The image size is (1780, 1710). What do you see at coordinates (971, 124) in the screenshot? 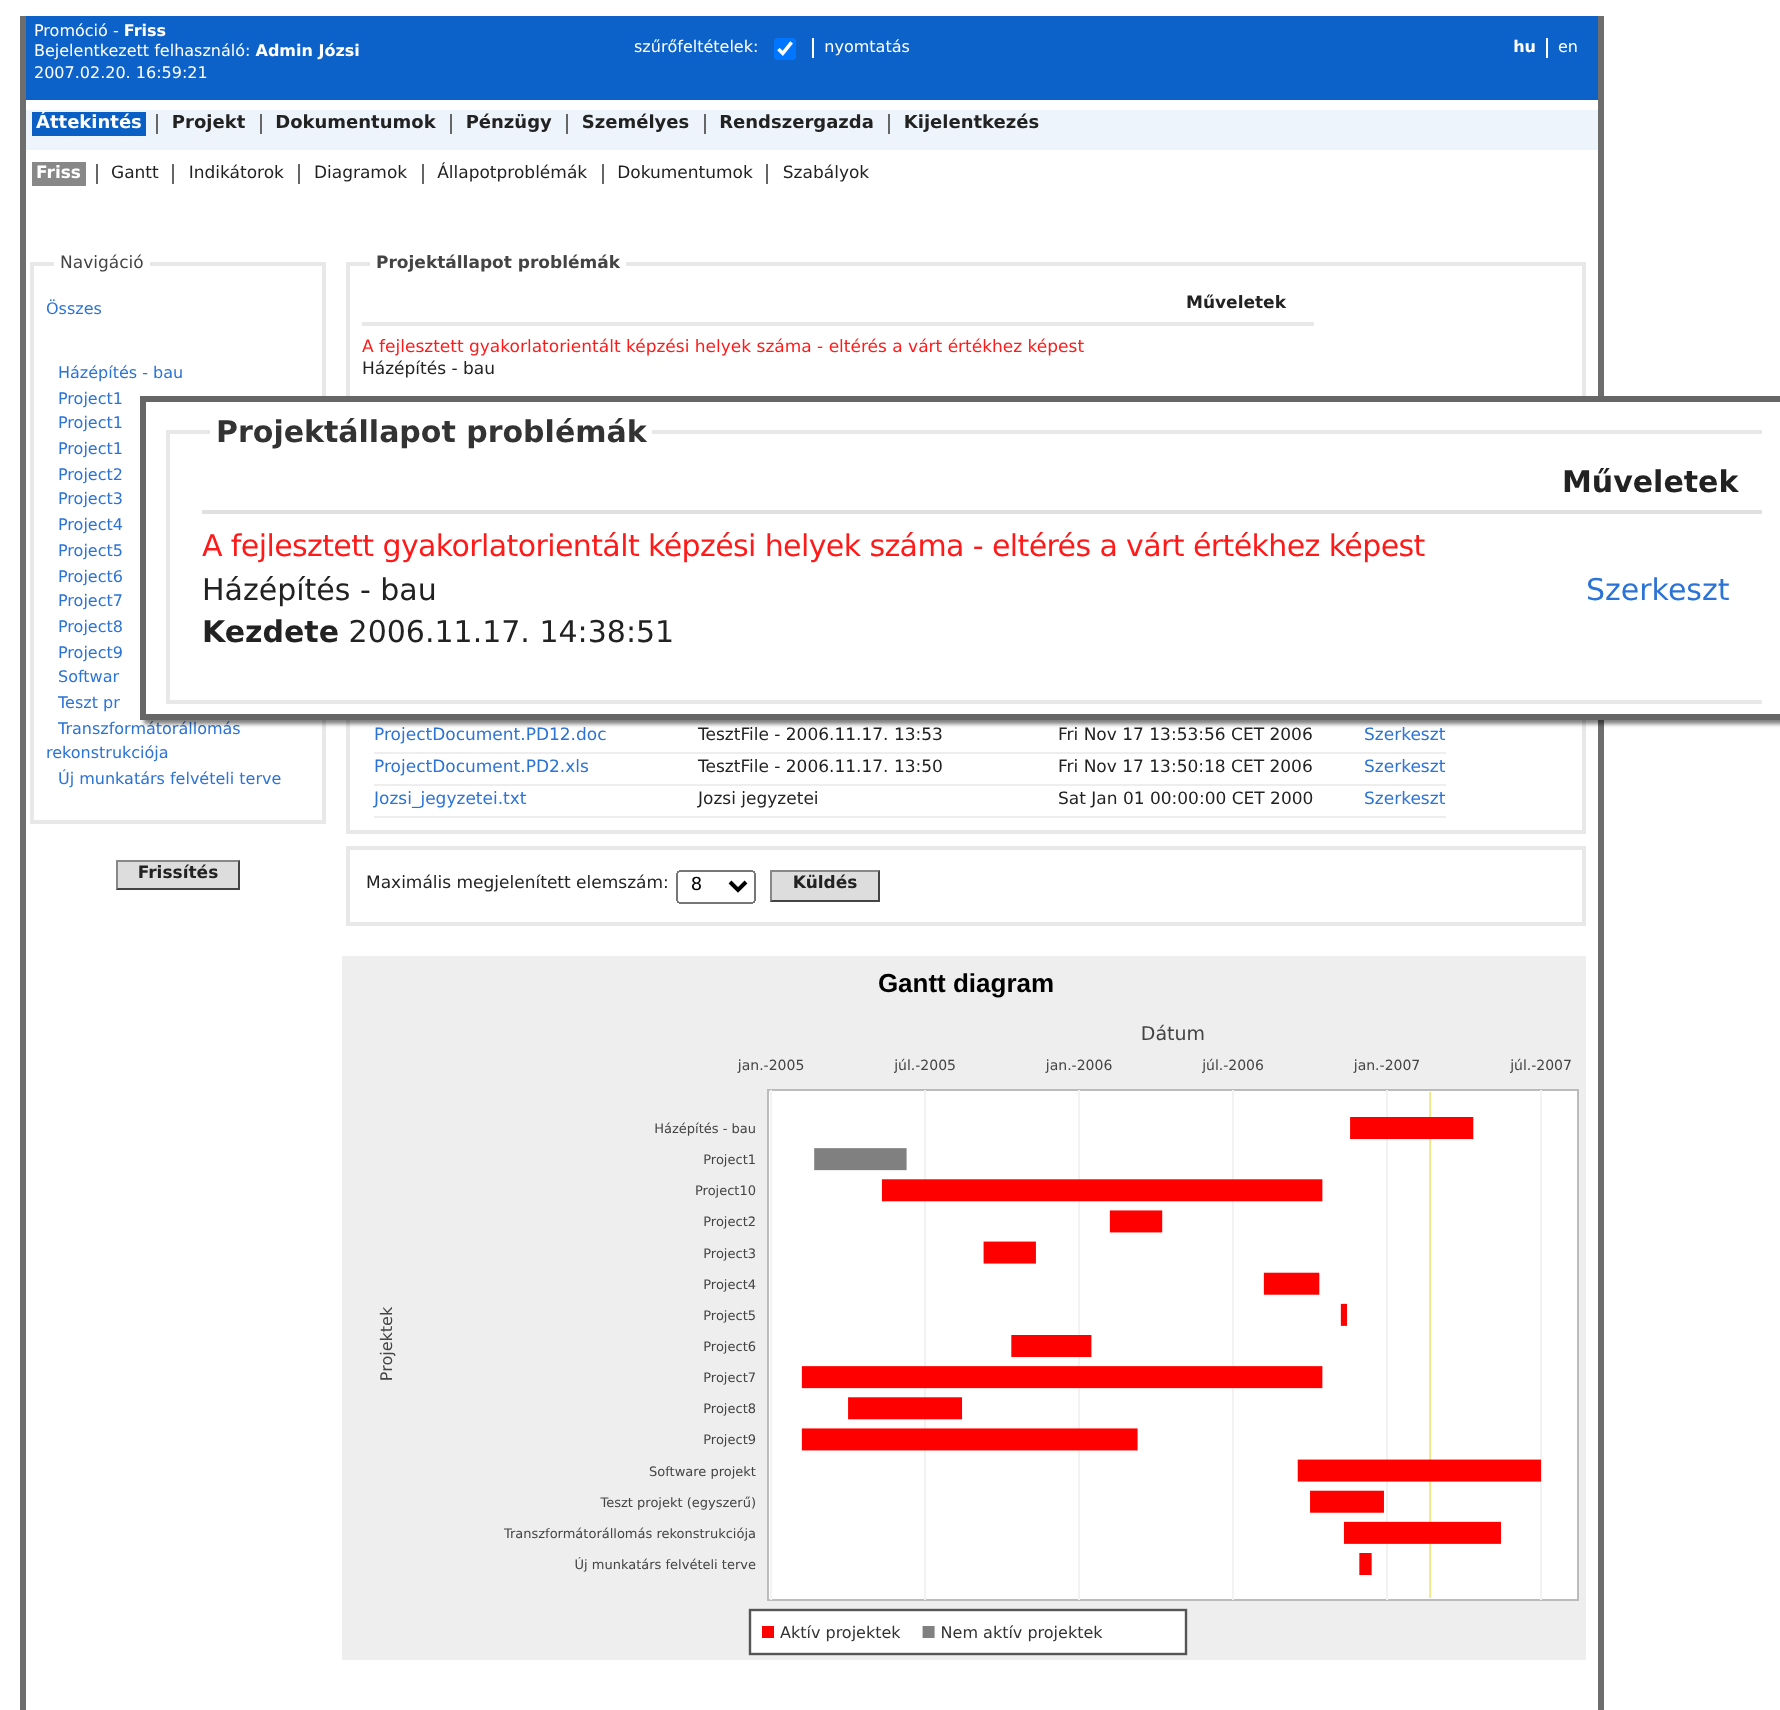
I see `menu-tab: Kijelentkezés` at bounding box center [971, 124].